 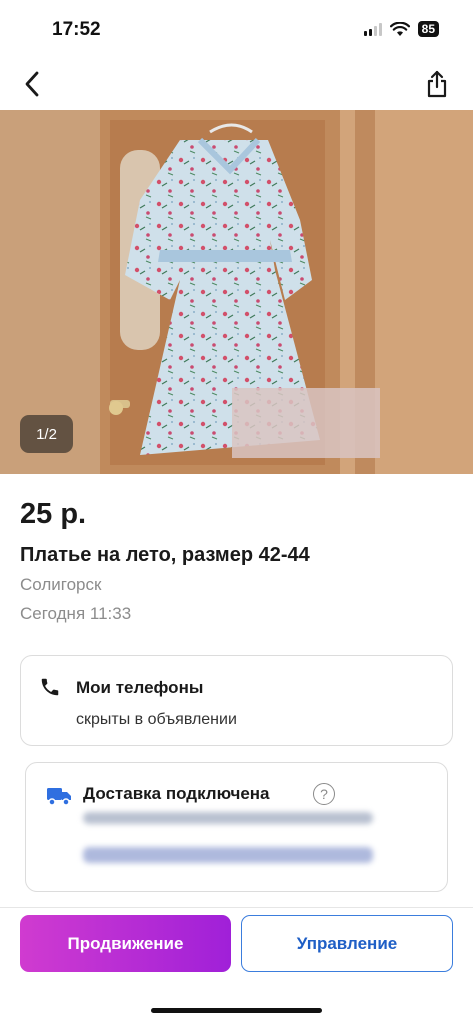 What do you see at coordinates (53, 514) in the screenshot?
I see `listing-price: 25 р.` at bounding box center [53, 514].